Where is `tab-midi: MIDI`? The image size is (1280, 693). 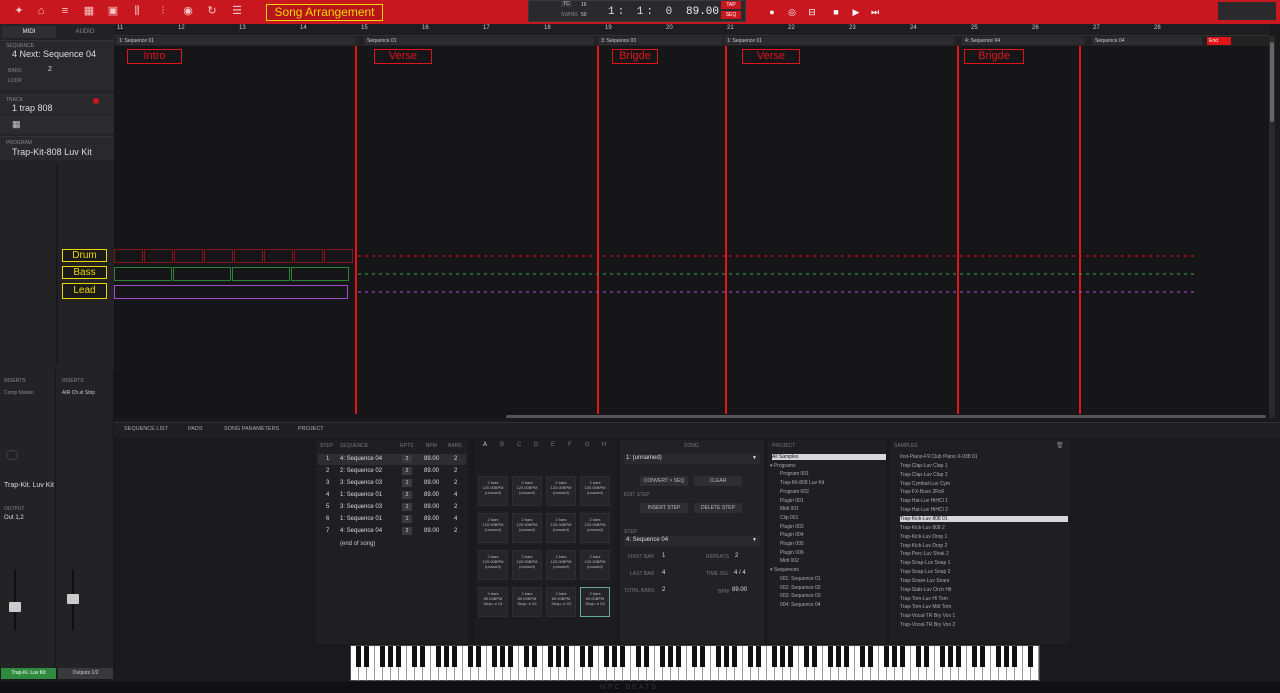 tab-midi: MIDI is located at coordinates (29, 32).